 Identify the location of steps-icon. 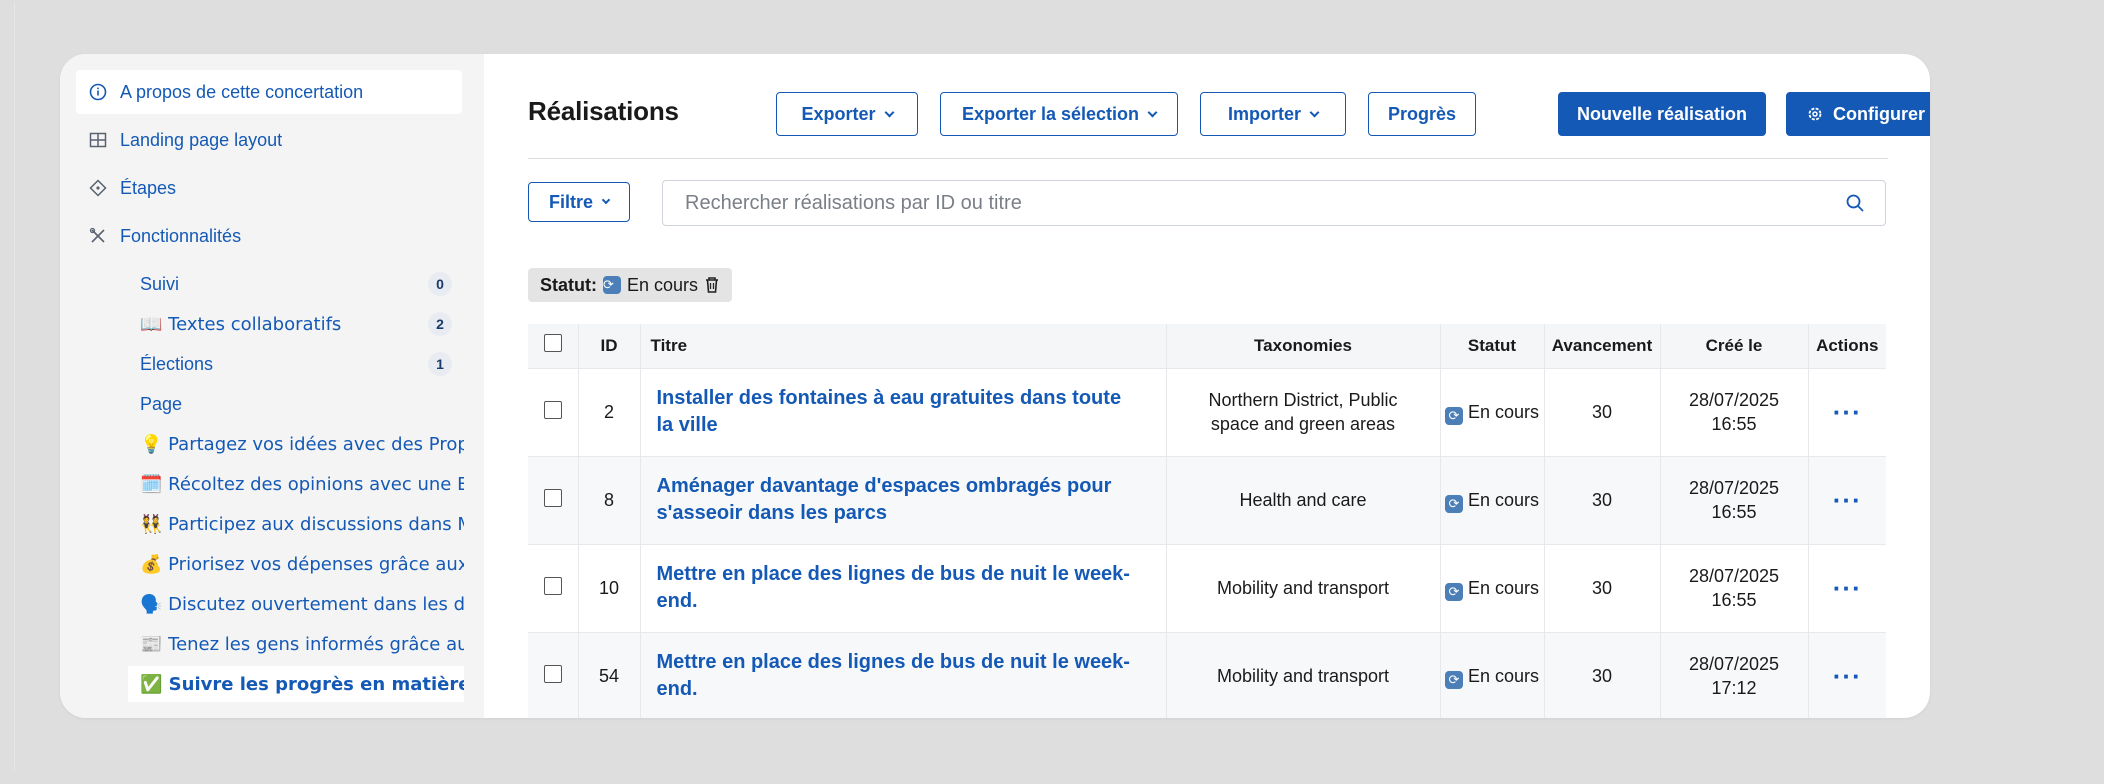
(98, 188).